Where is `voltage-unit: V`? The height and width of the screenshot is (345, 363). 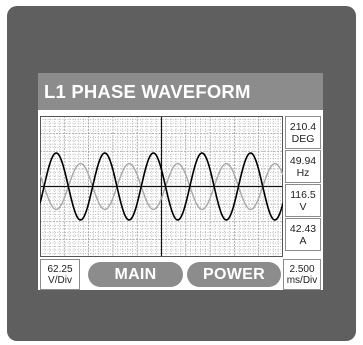 voltage-unit: V is located at coordinates (303, 206).